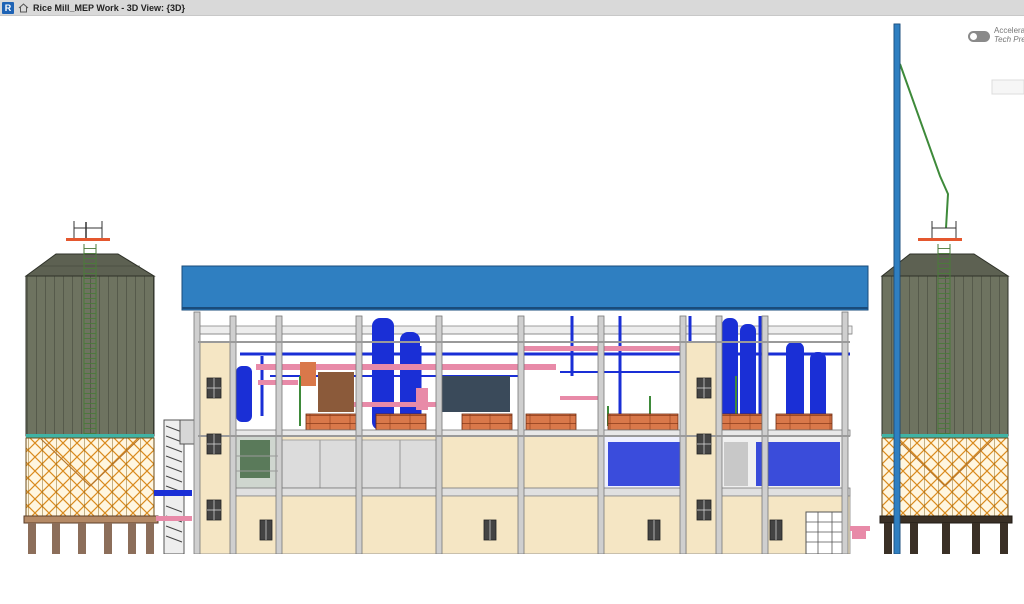 Image resolution: width=1024 pixels, height=604 pixels. I want to click on accelerated-label: Accelerated, so click(1009, 30).